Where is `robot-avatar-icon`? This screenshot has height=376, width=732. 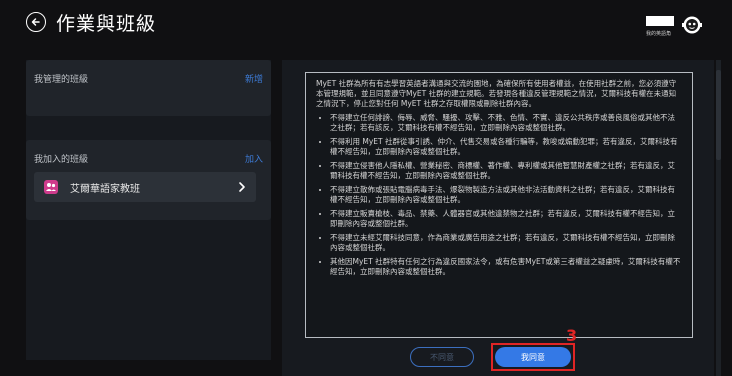
robot-avatar-icon is located at coordinates (692, 25).